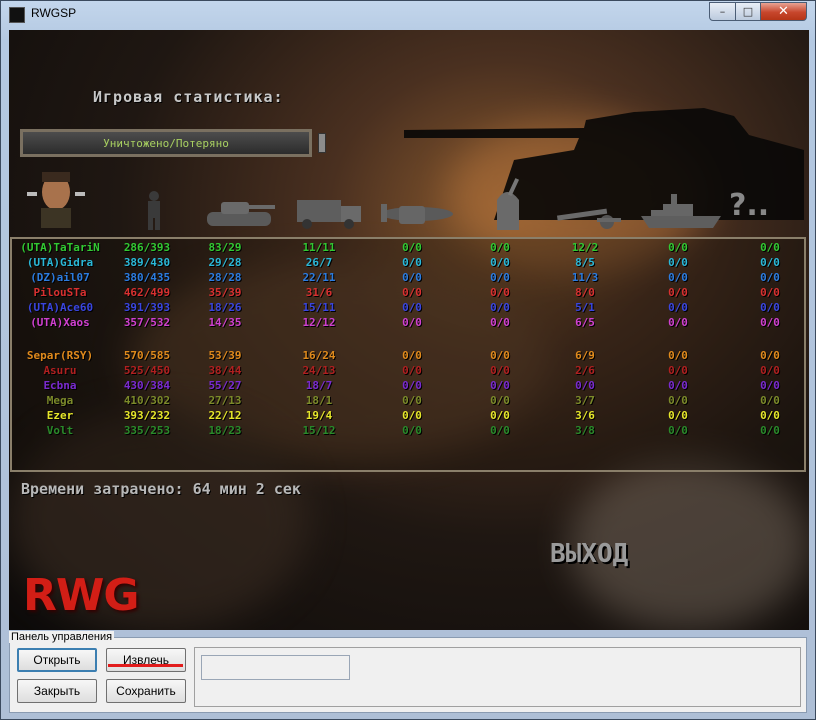 This screenshot has height=720, width=816. I want to click on close-window-button: ✕, so click(783, 11).